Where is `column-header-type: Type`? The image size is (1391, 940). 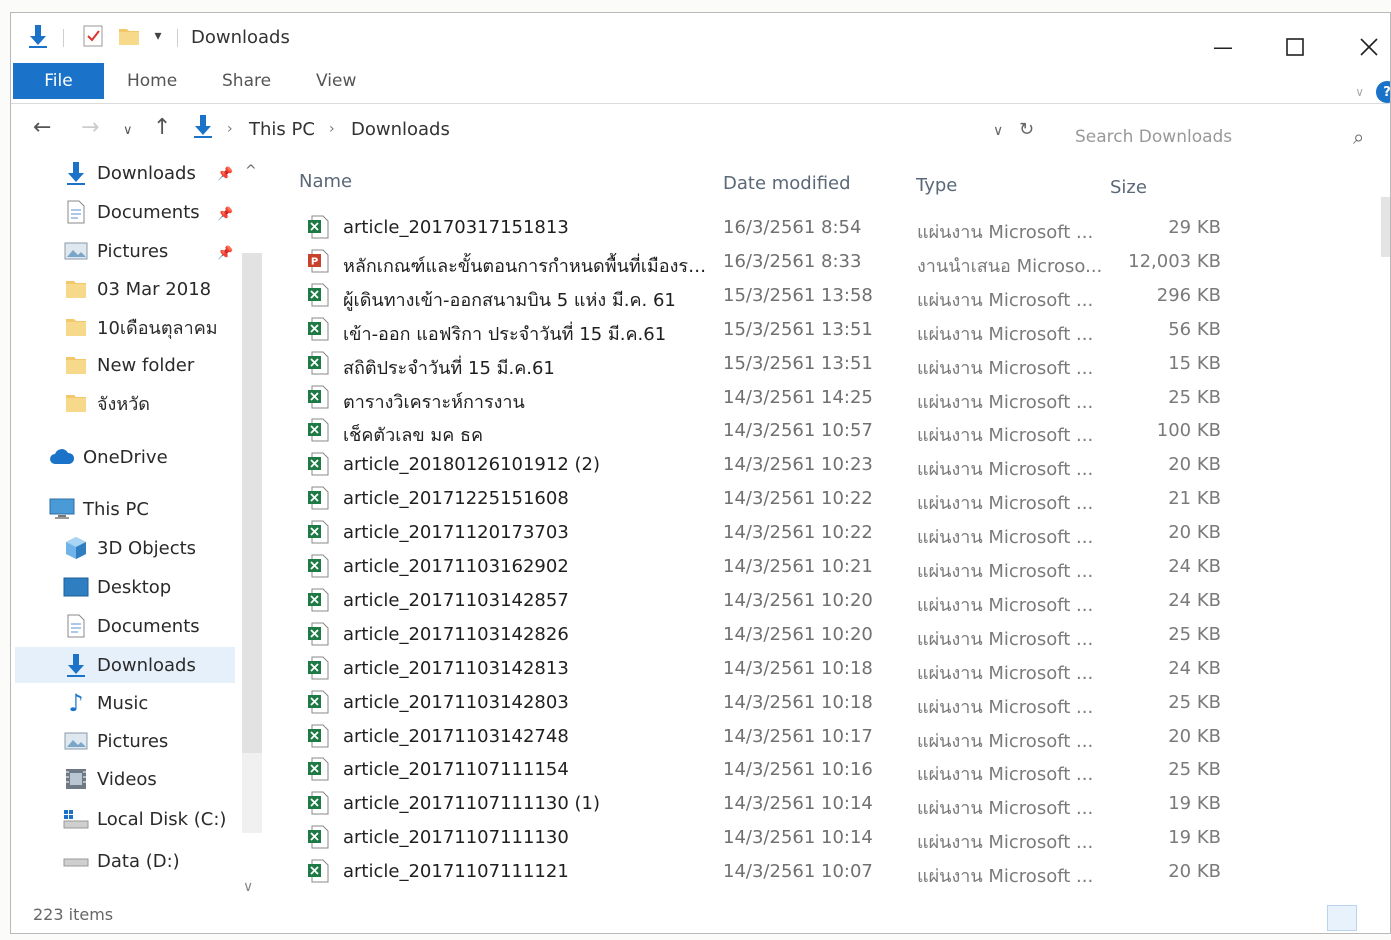
column-header-type: Type is located at coordinates (936, 185).